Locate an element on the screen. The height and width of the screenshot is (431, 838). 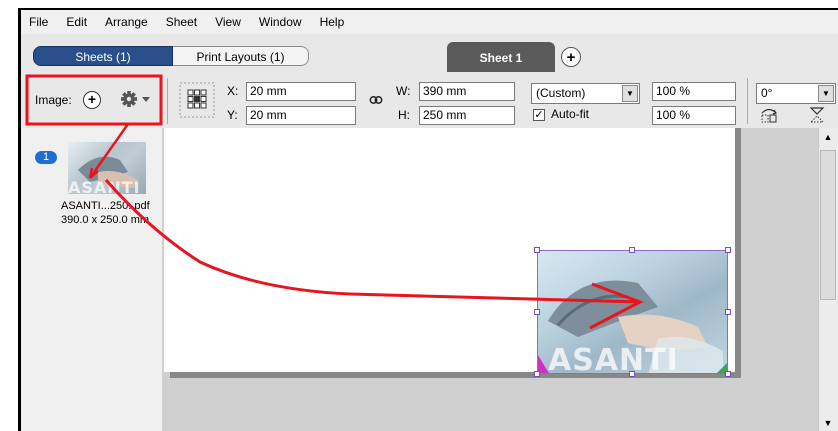
annotation-pointer-line is located at coordinates (109, 151).